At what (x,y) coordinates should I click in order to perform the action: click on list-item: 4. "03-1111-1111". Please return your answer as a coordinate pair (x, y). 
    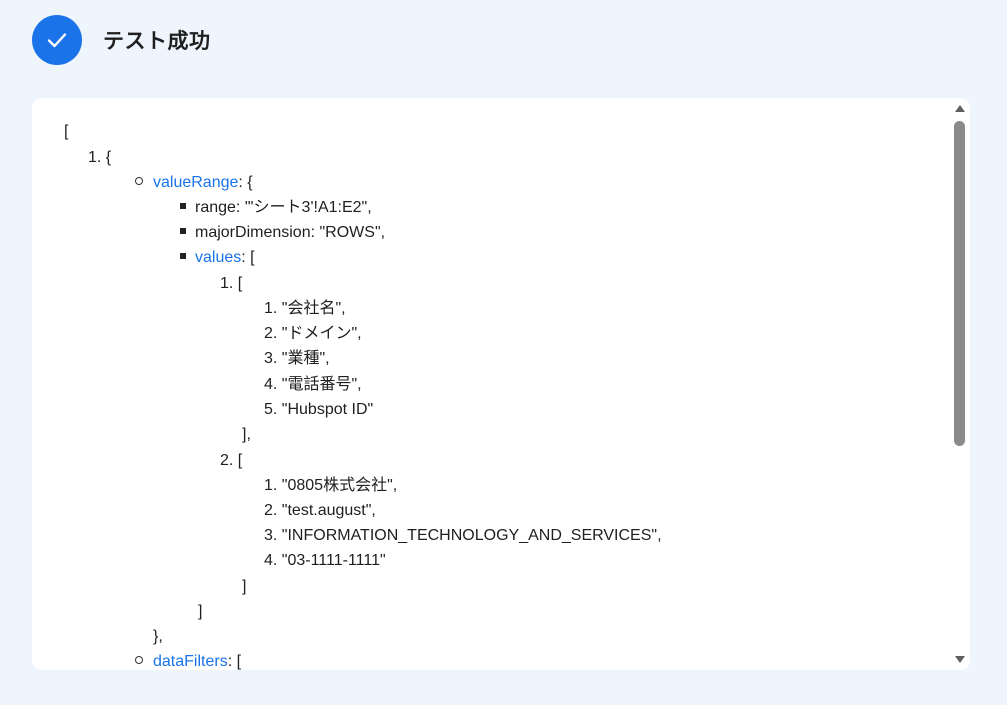
    Looking at the image, I should click on (325, 560).